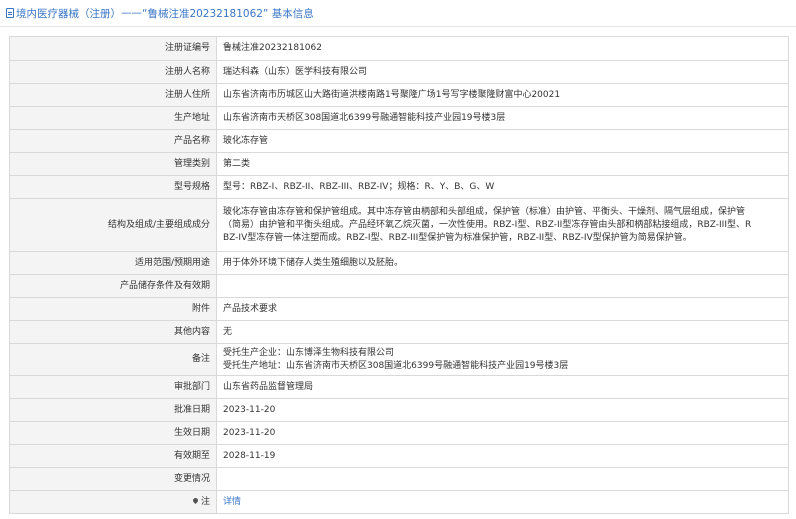  I want to click on remark-line: 受托生产企业：山东博泽生物科技有限公司, so click(309, 352).